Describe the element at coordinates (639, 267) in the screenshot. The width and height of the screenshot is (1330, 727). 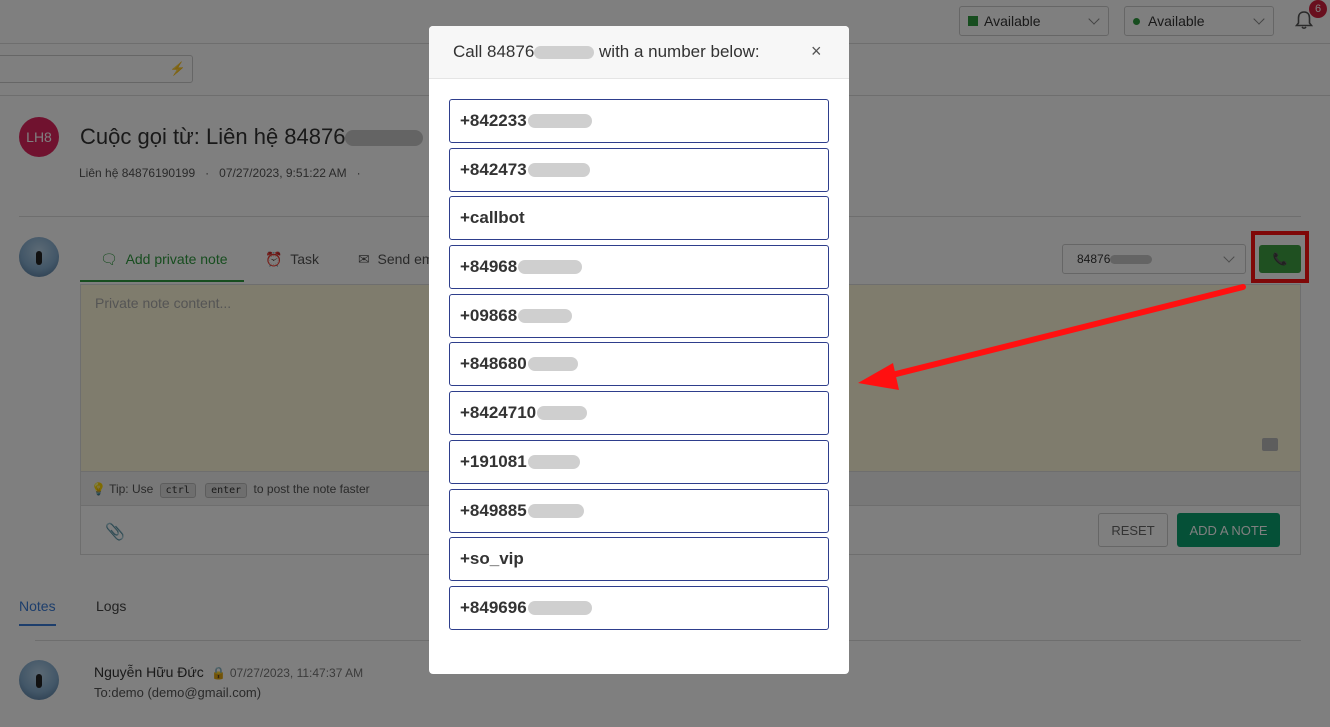
I see `phone-number-option: +84968` at that location.